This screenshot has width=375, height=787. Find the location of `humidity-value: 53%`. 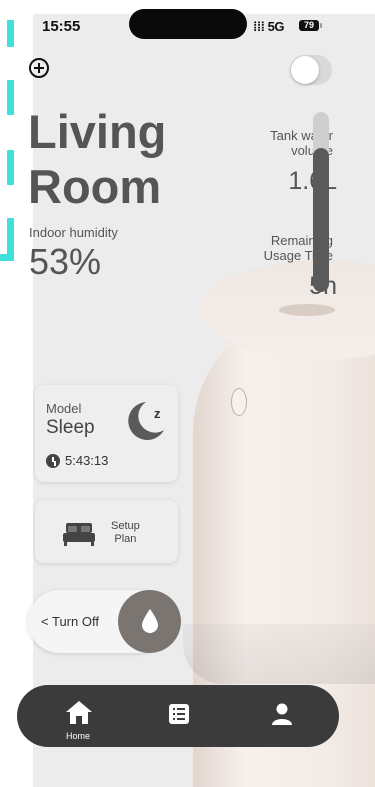

humidity-value: 53% is located at coordinates (65, 261).